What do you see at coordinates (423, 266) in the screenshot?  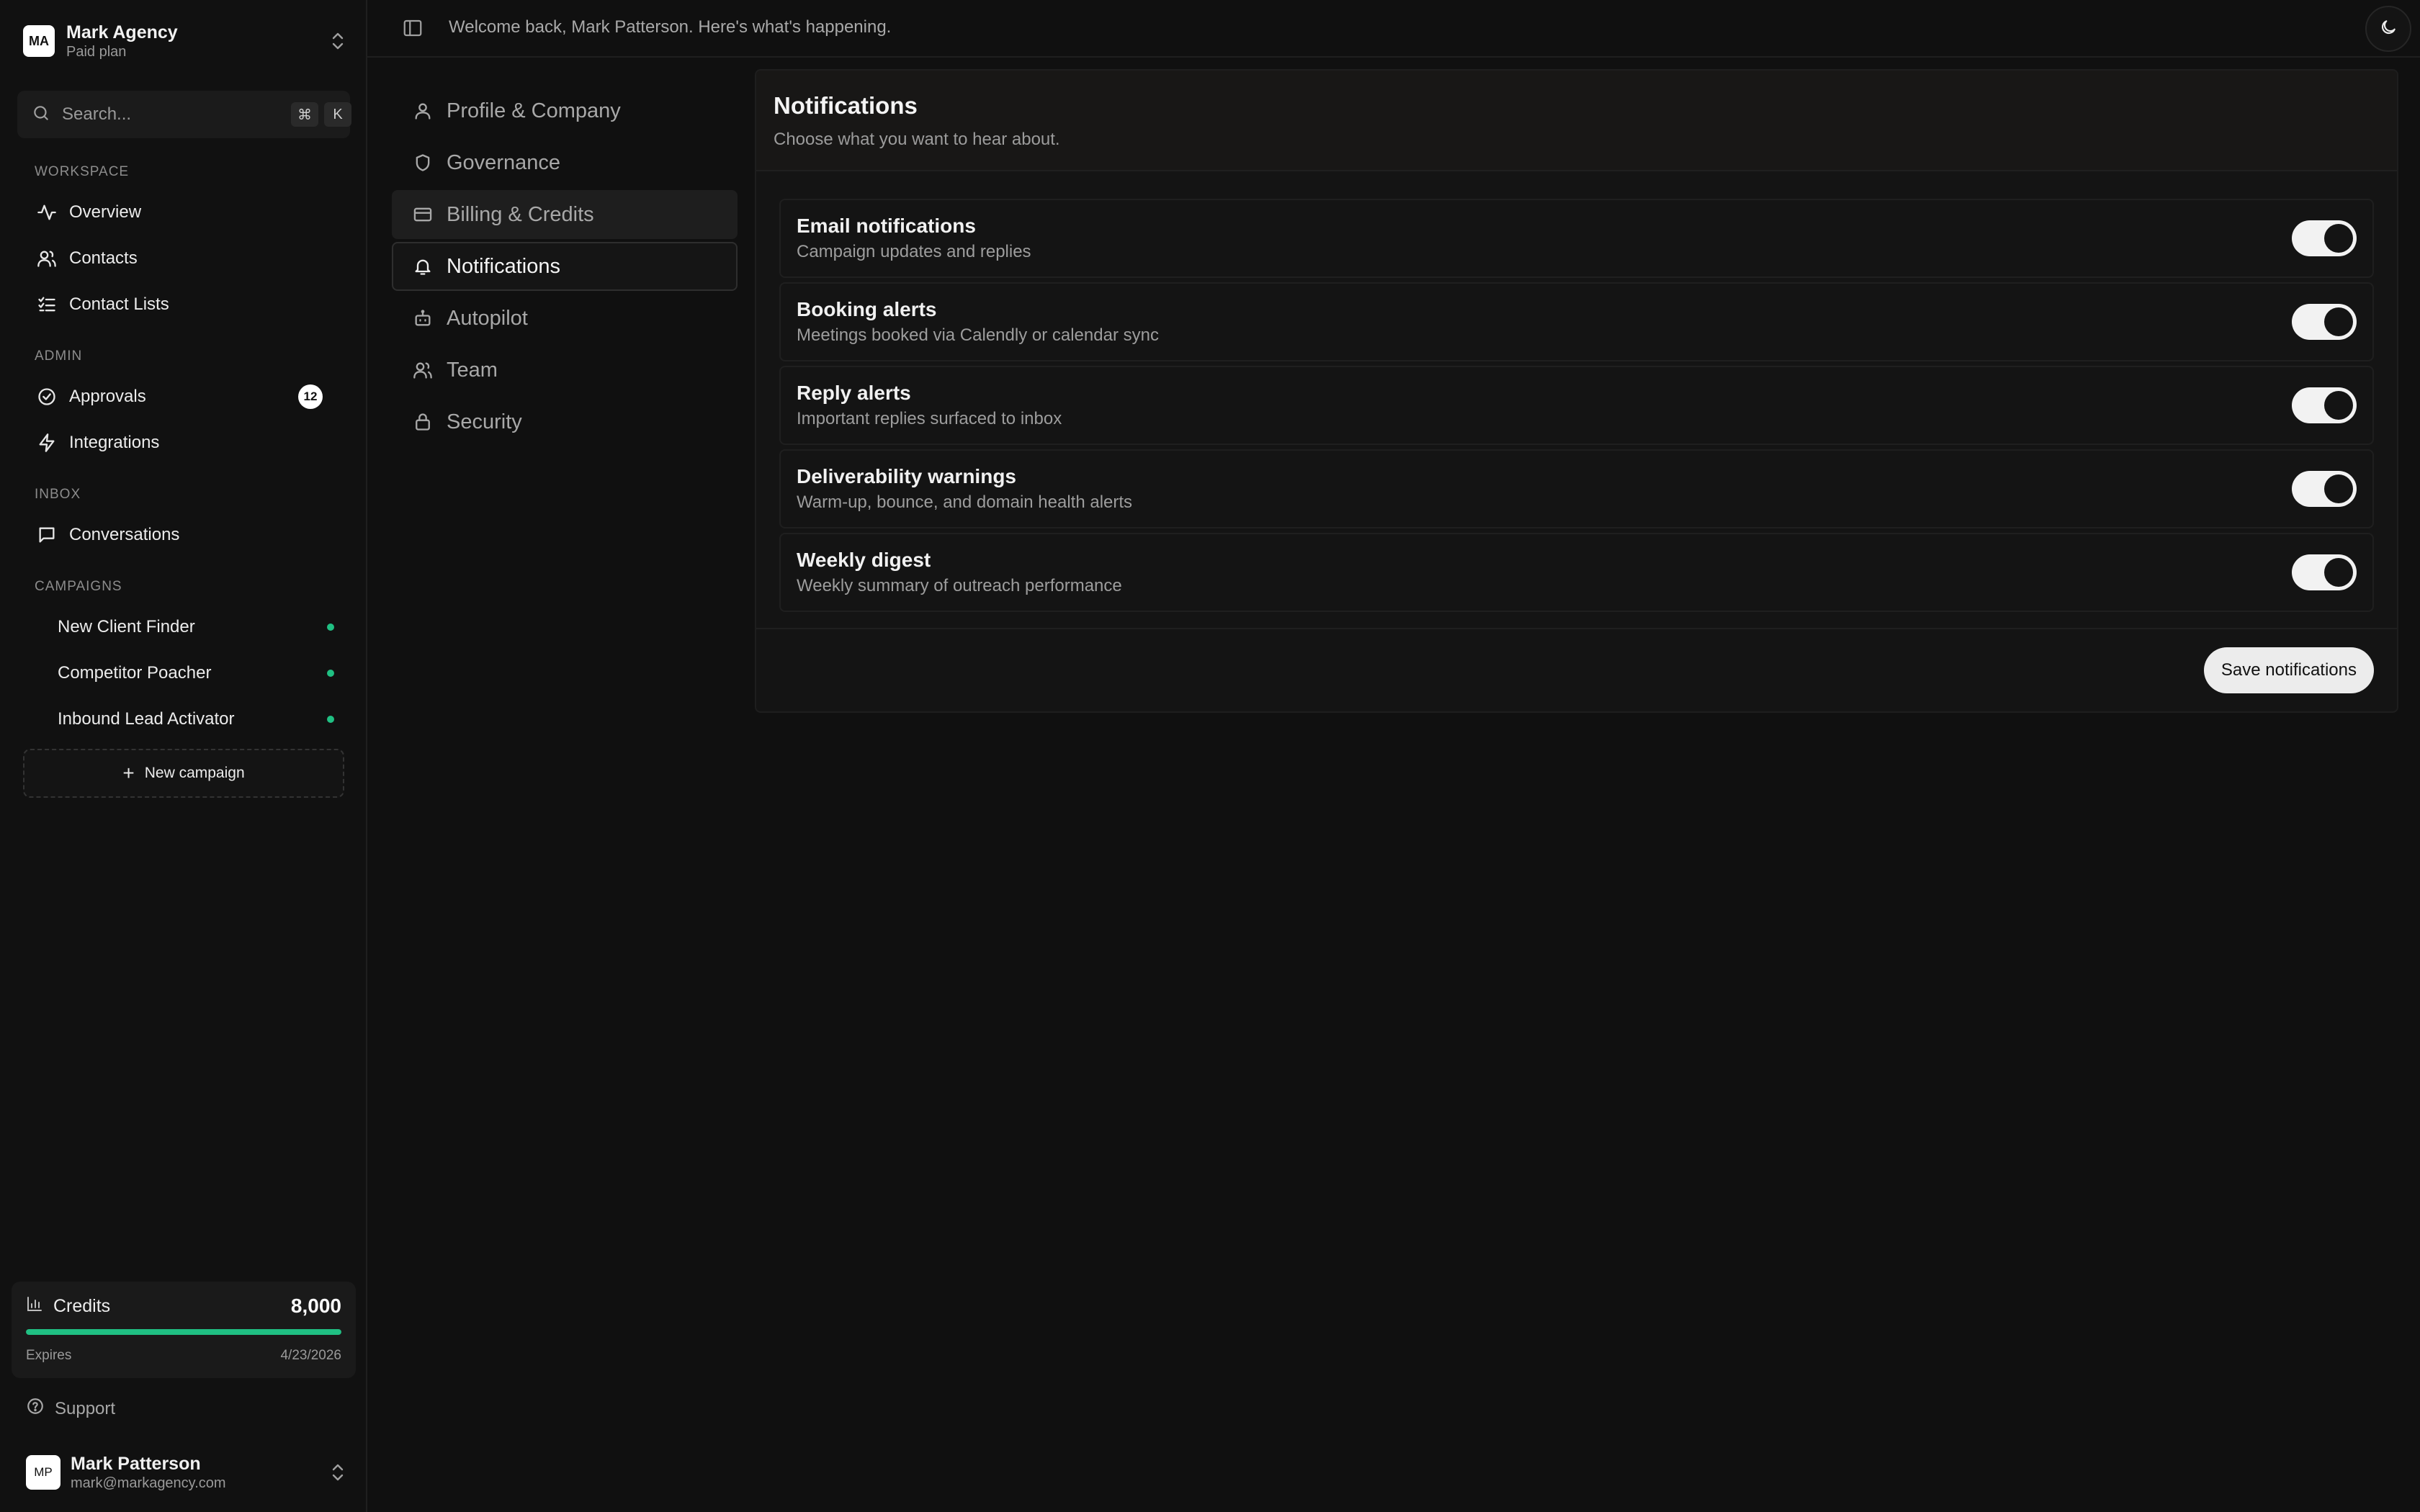 I see `bell-icon` at bounding box center [423, 266].